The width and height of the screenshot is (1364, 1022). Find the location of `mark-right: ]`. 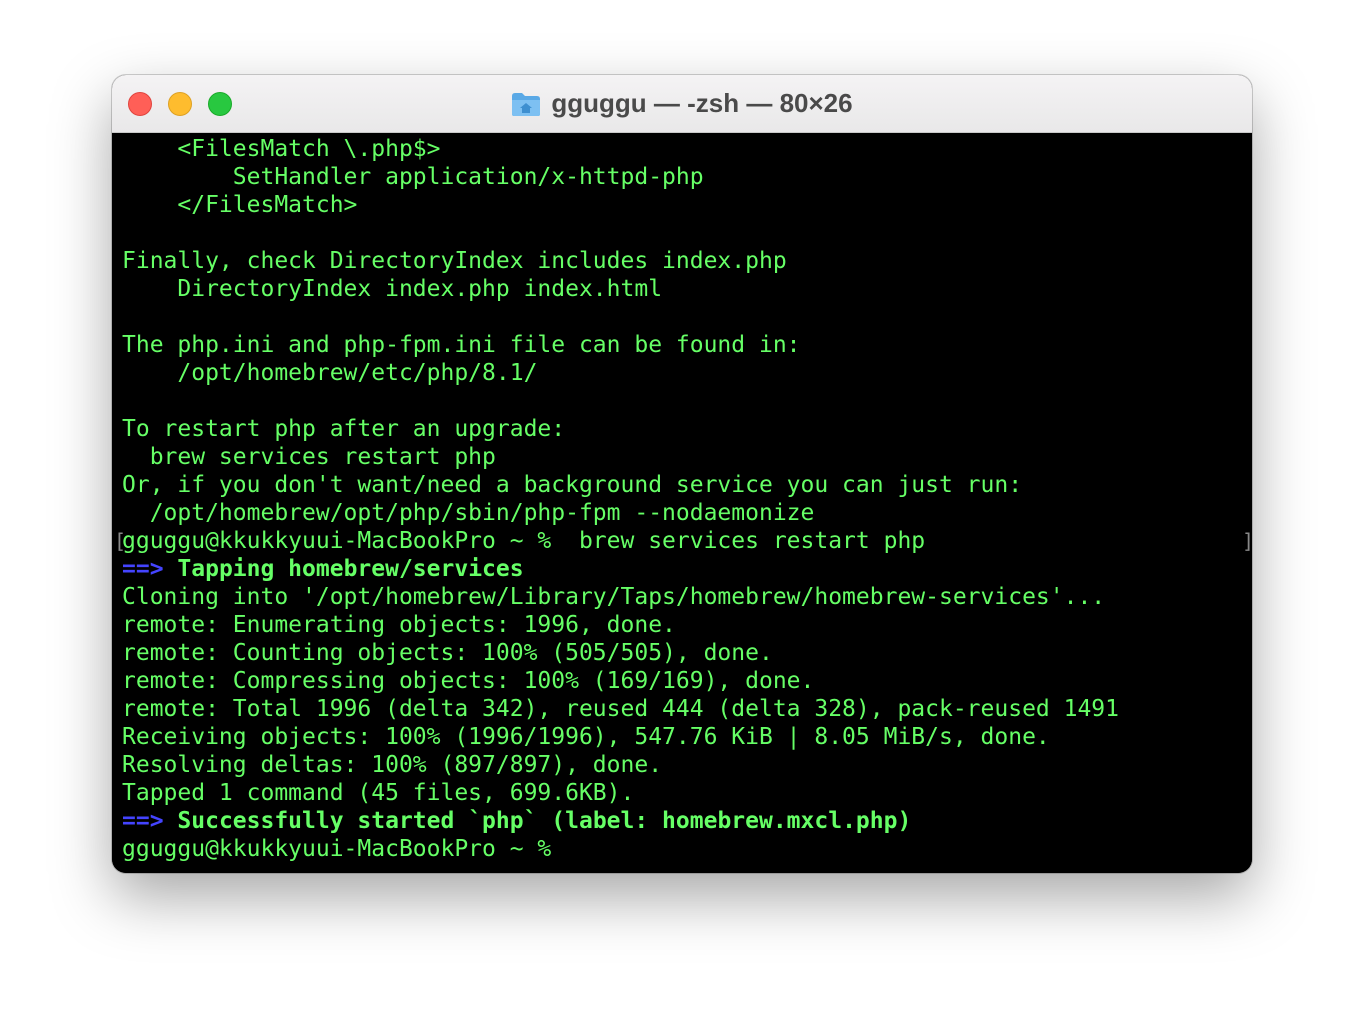

mark-right: ] is located at coordinates (1247, 541).